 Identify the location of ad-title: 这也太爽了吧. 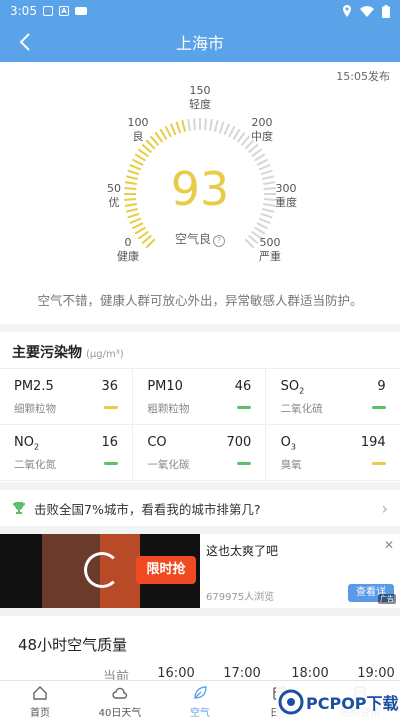
(242, 551).